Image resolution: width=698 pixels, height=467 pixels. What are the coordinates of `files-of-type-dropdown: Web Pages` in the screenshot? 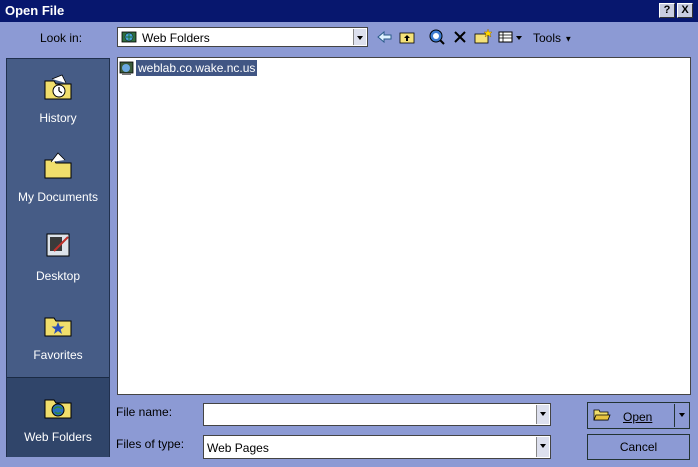 It's located at (377, 447).